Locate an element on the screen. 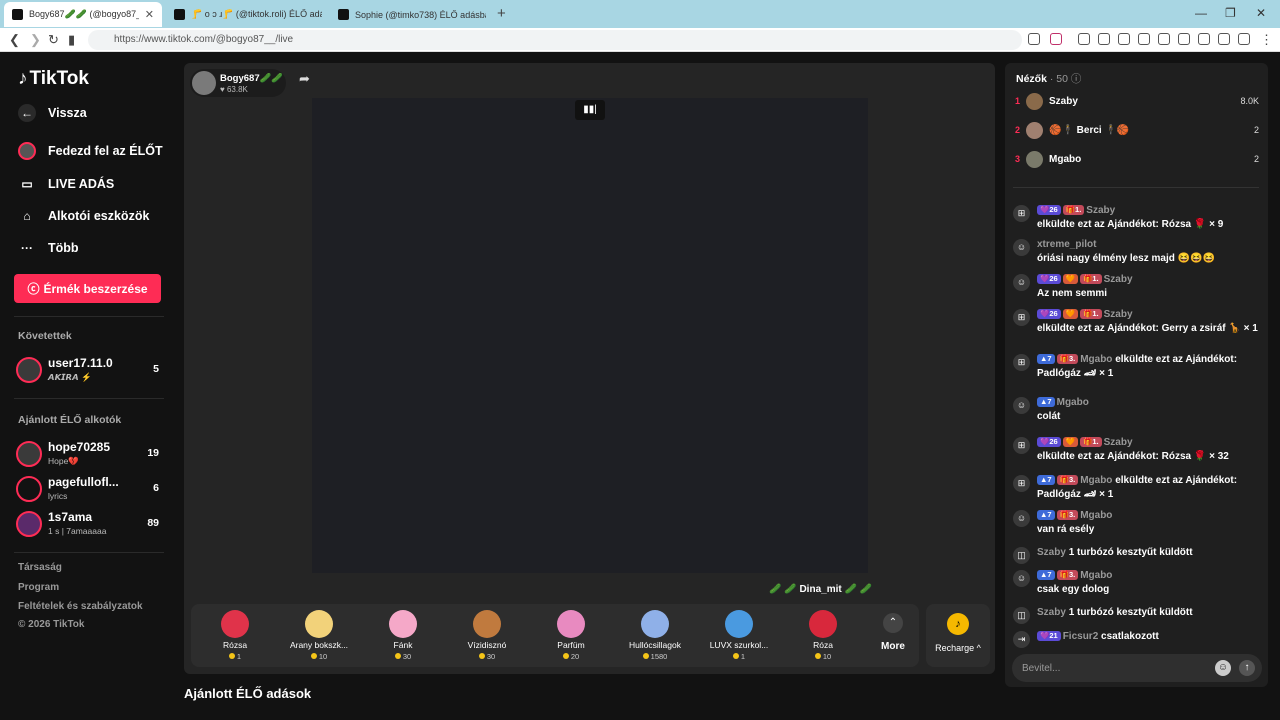  url-field: https://www.tiktok.com/@bogyo87__/live is located at coordinates (555, 40).